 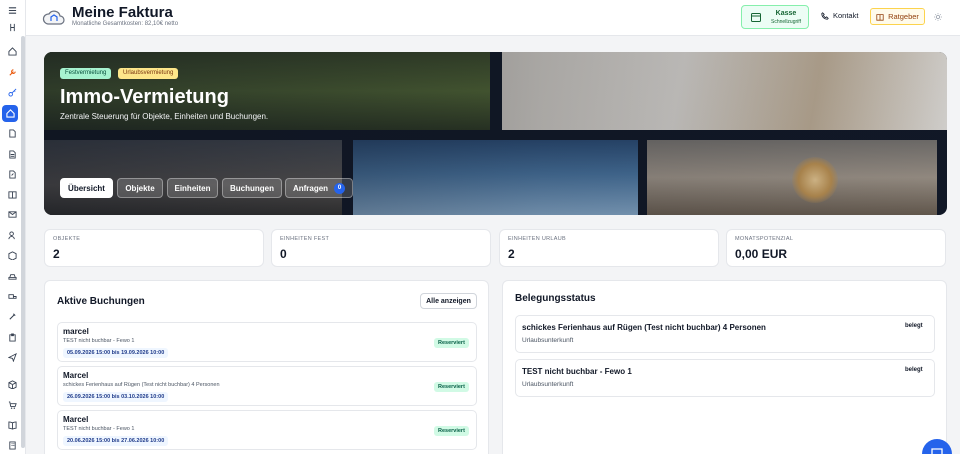 I want to click on app-title: Meine Faktura, so click(x=122, y=12).